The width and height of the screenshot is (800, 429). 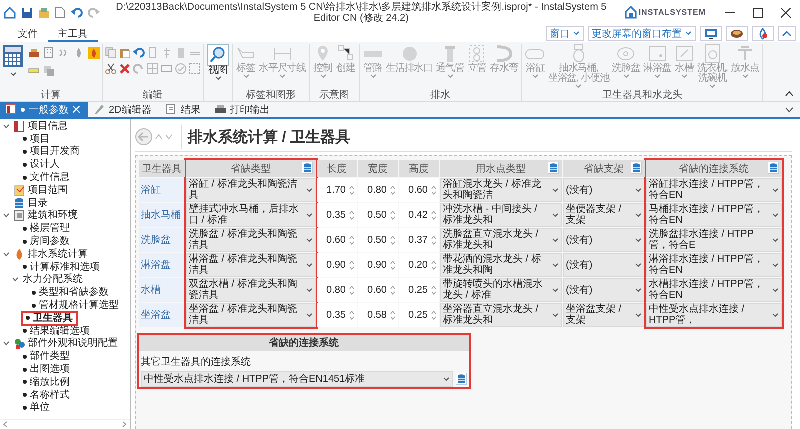 I want to click on dropdown: 洗脸盆排水连接 / HTPP管，符合E, so click(x=714, y=240).